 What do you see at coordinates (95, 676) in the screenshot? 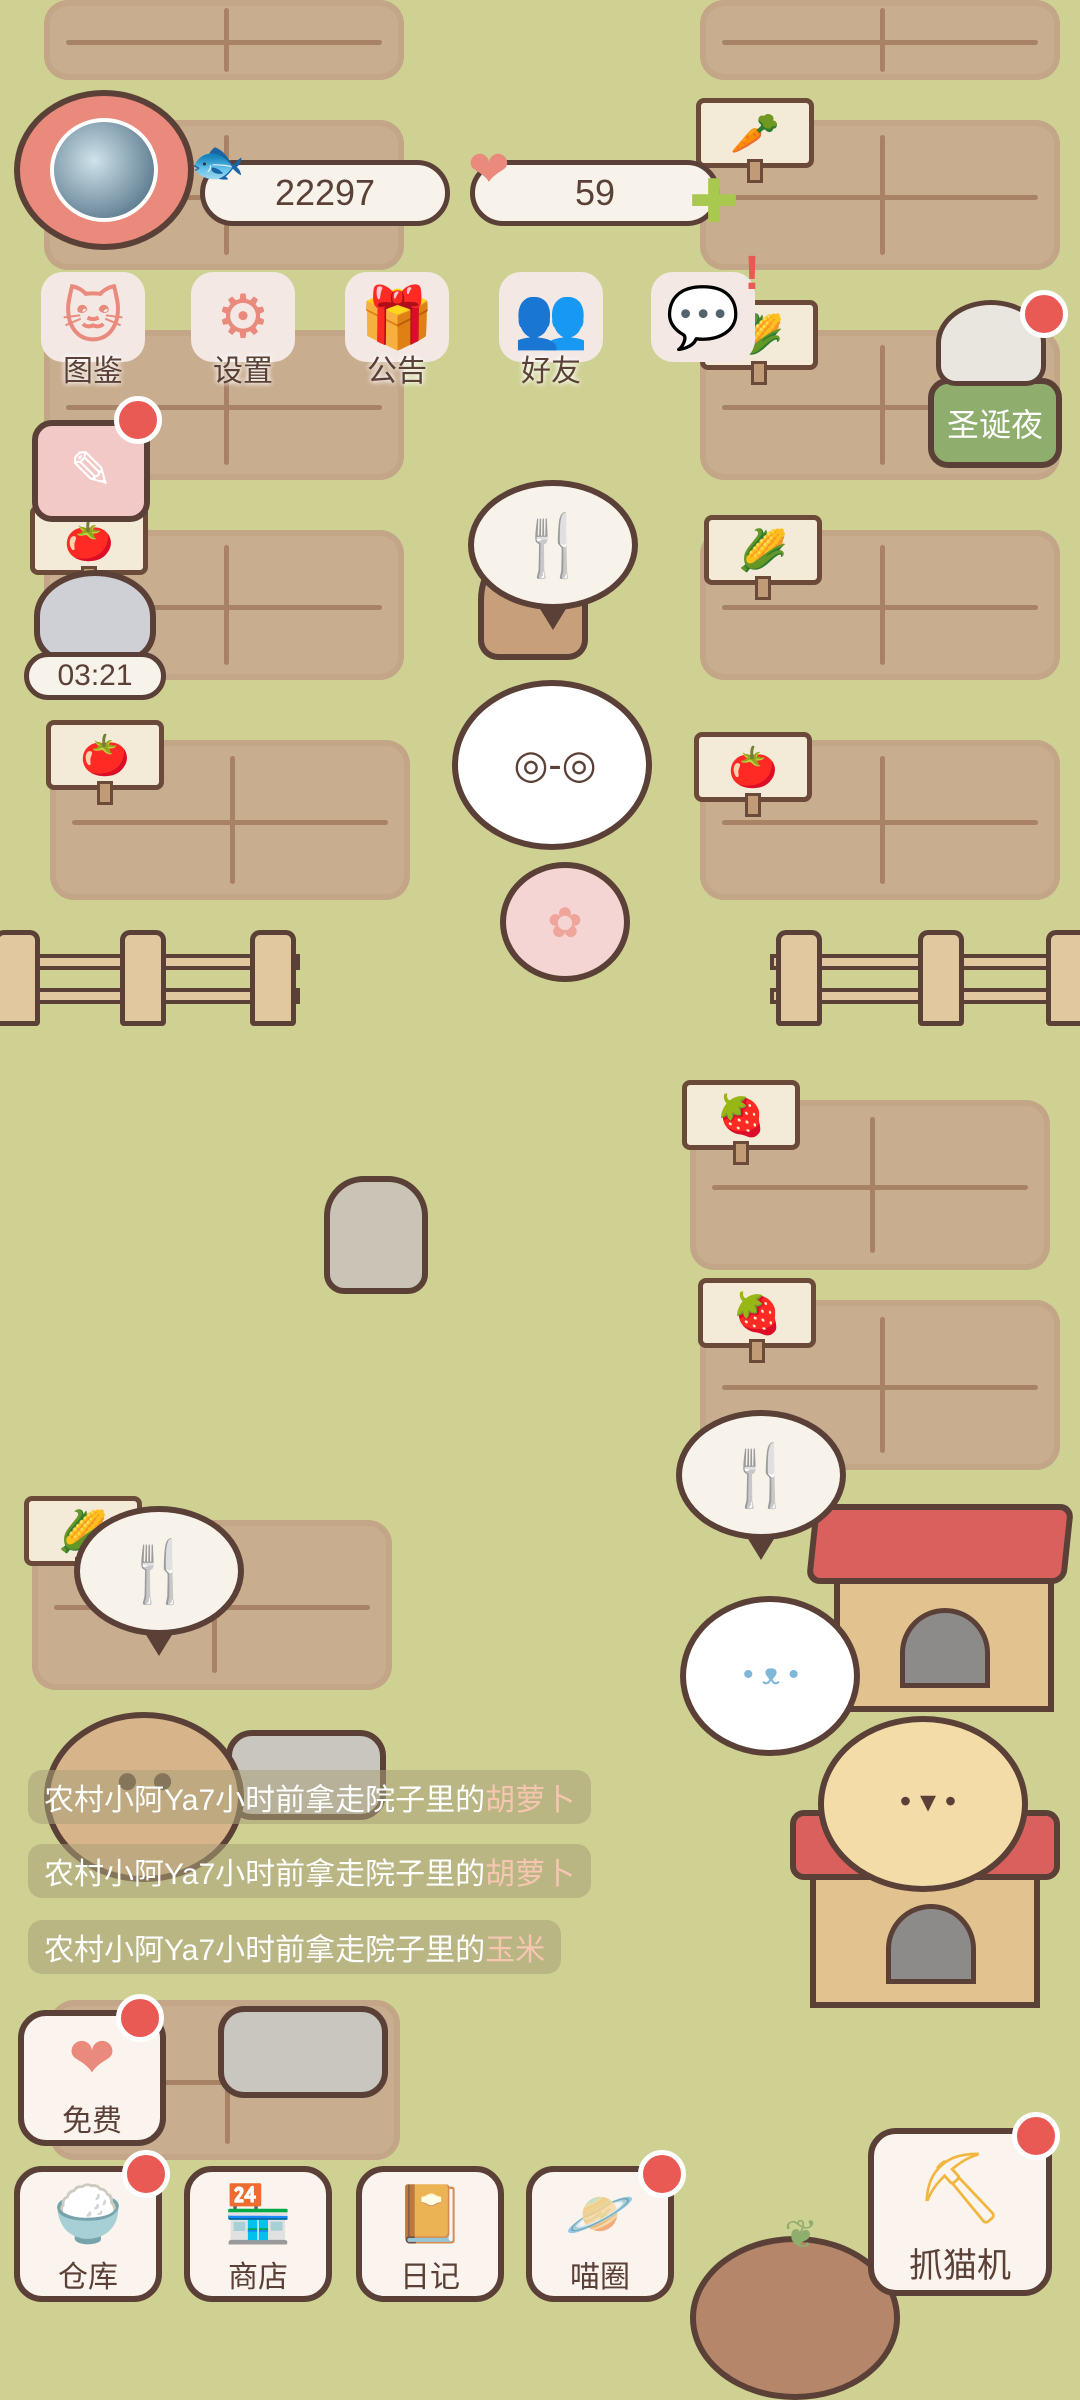
I see `event-timer: 03:21` at bounding box center [95, 676].